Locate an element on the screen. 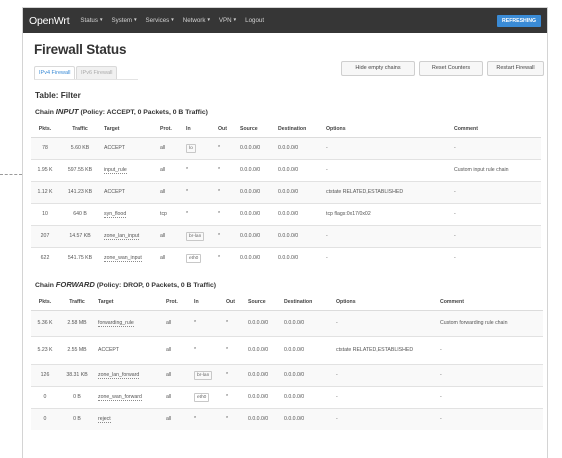 The width and height of the screenshot is (562, 458). cell-pkts: 1.12 K is located at coordinates (45, 192).